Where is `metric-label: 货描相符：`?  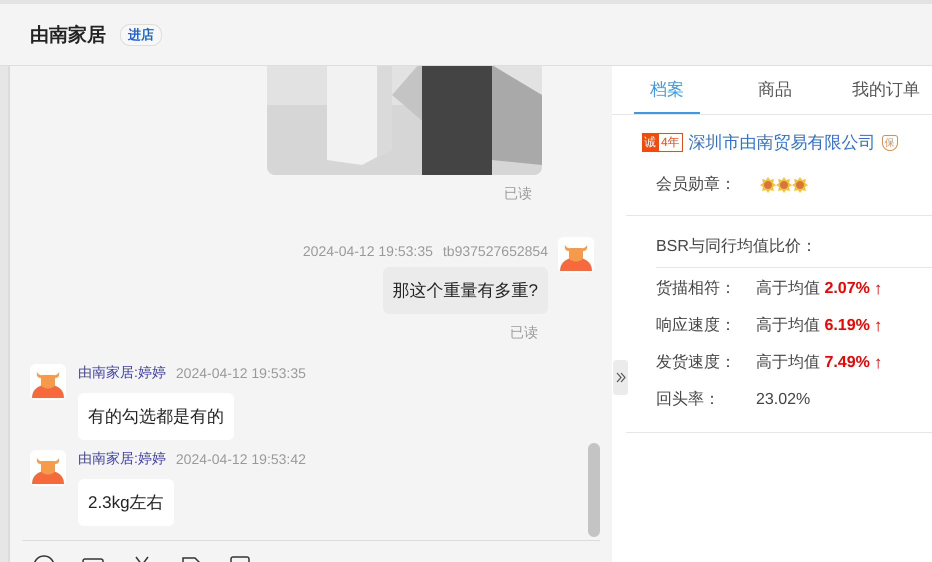
metric-label: 货描相符： is located at coordinates (696, 288).